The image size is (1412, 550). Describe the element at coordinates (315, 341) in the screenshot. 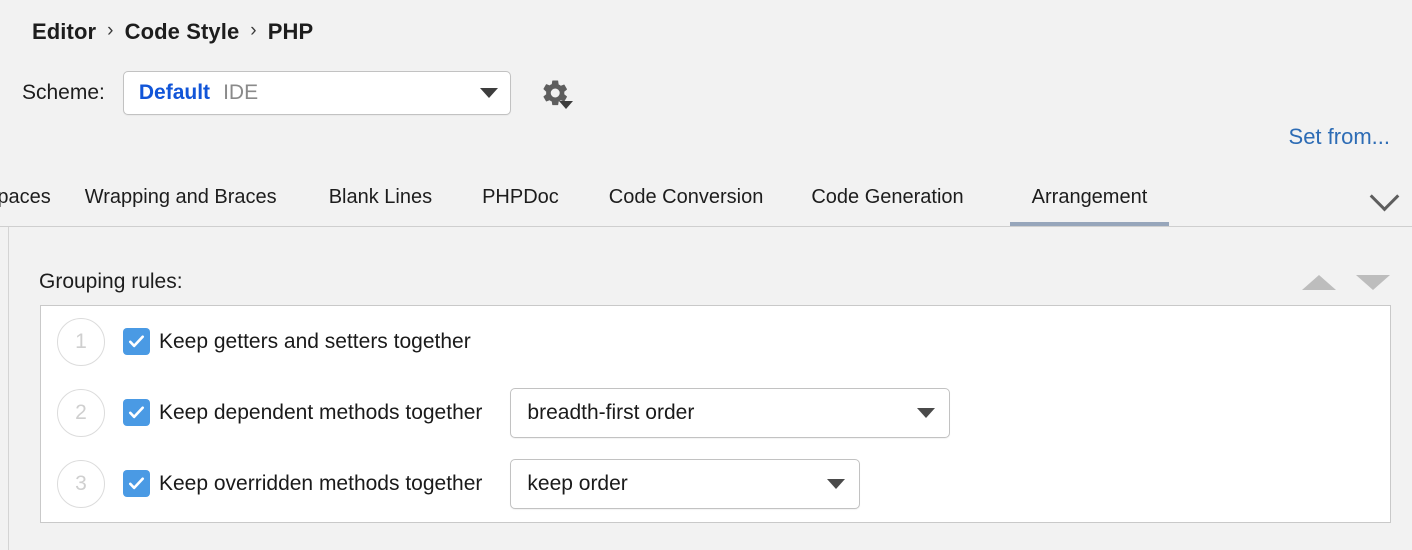

I see `rule-label: Keep getters and setters together` at that location.